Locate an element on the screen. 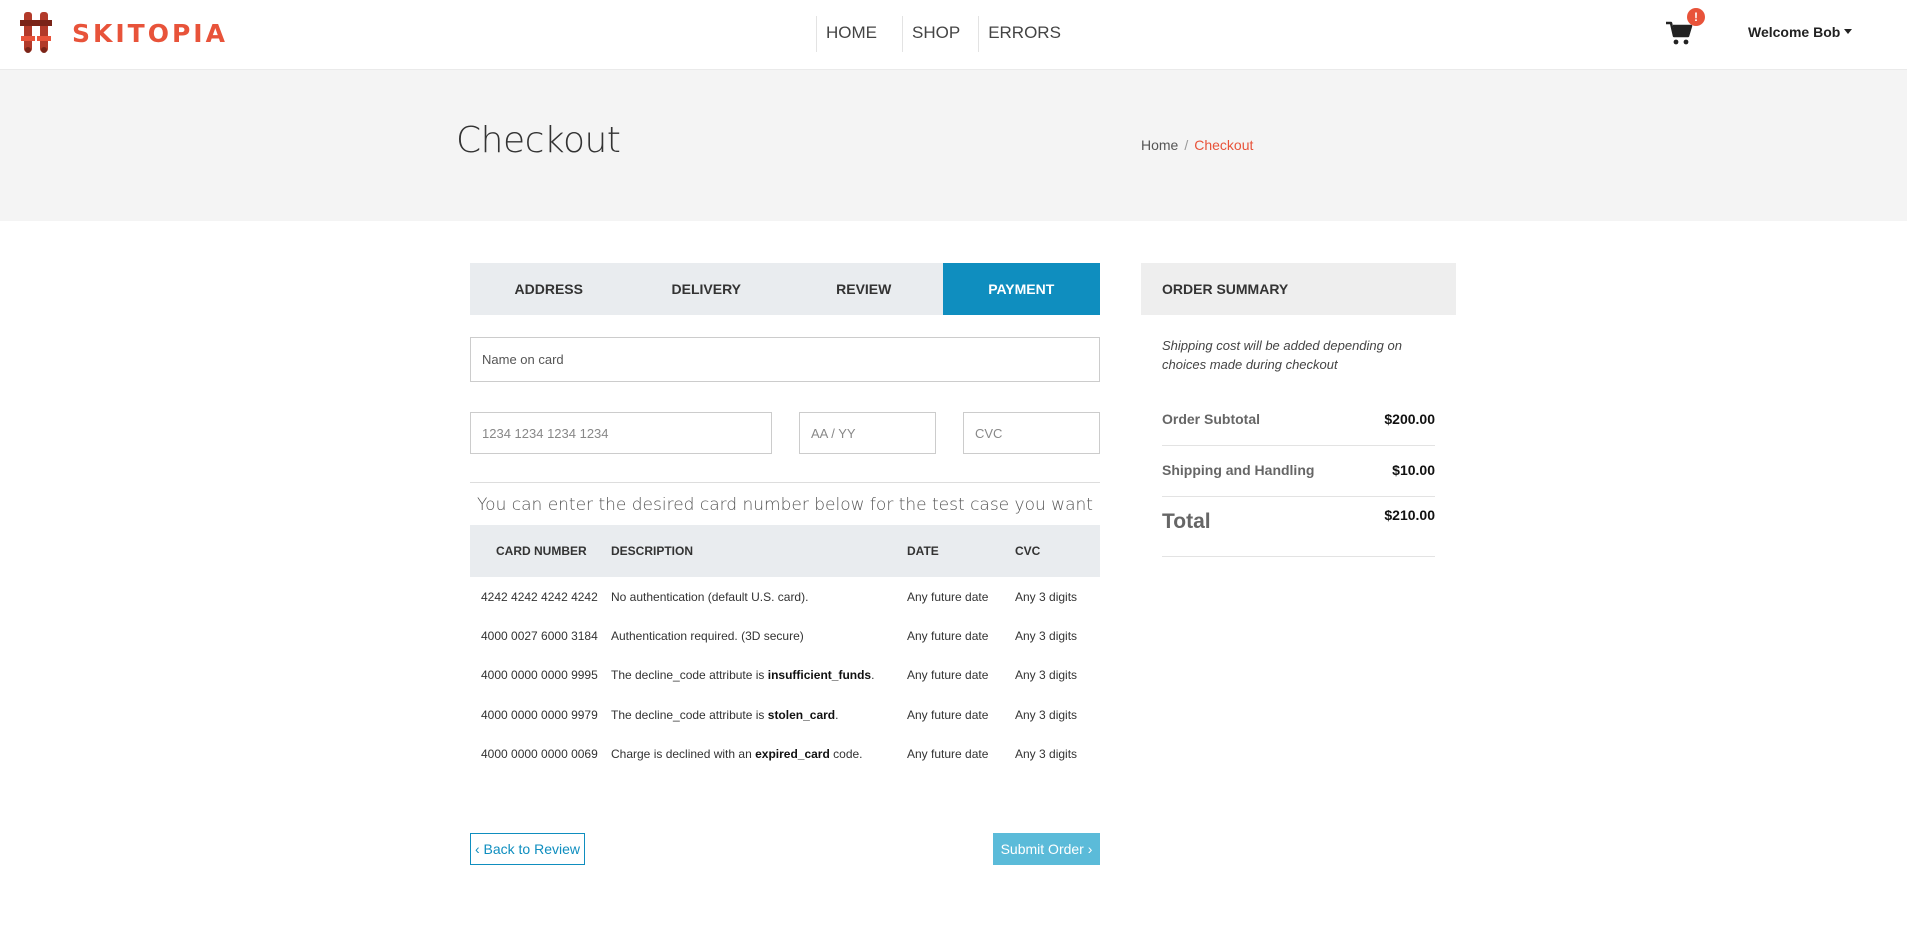  logo: SKITOPIA is located at coordinates (123, 33).